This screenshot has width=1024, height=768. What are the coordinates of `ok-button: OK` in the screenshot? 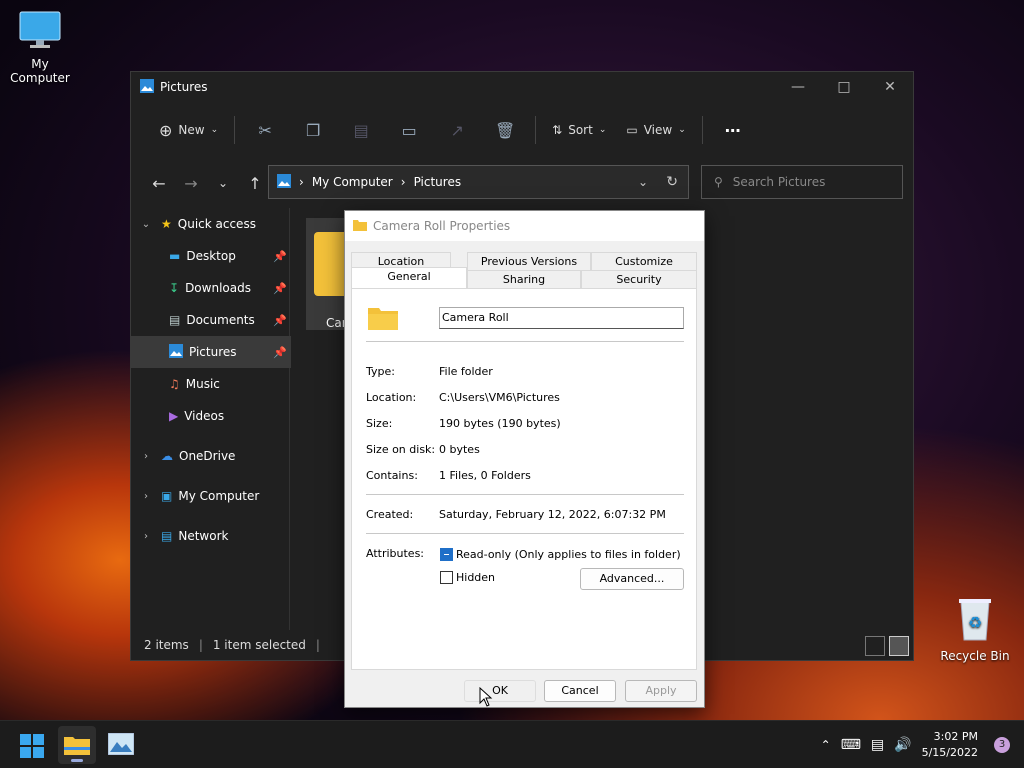 It's located at (500, 691).